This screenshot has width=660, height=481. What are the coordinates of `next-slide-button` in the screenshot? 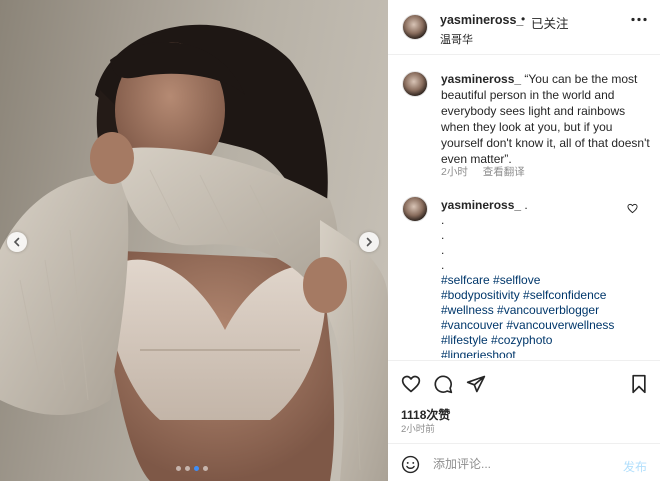 It's located at (369, 242).